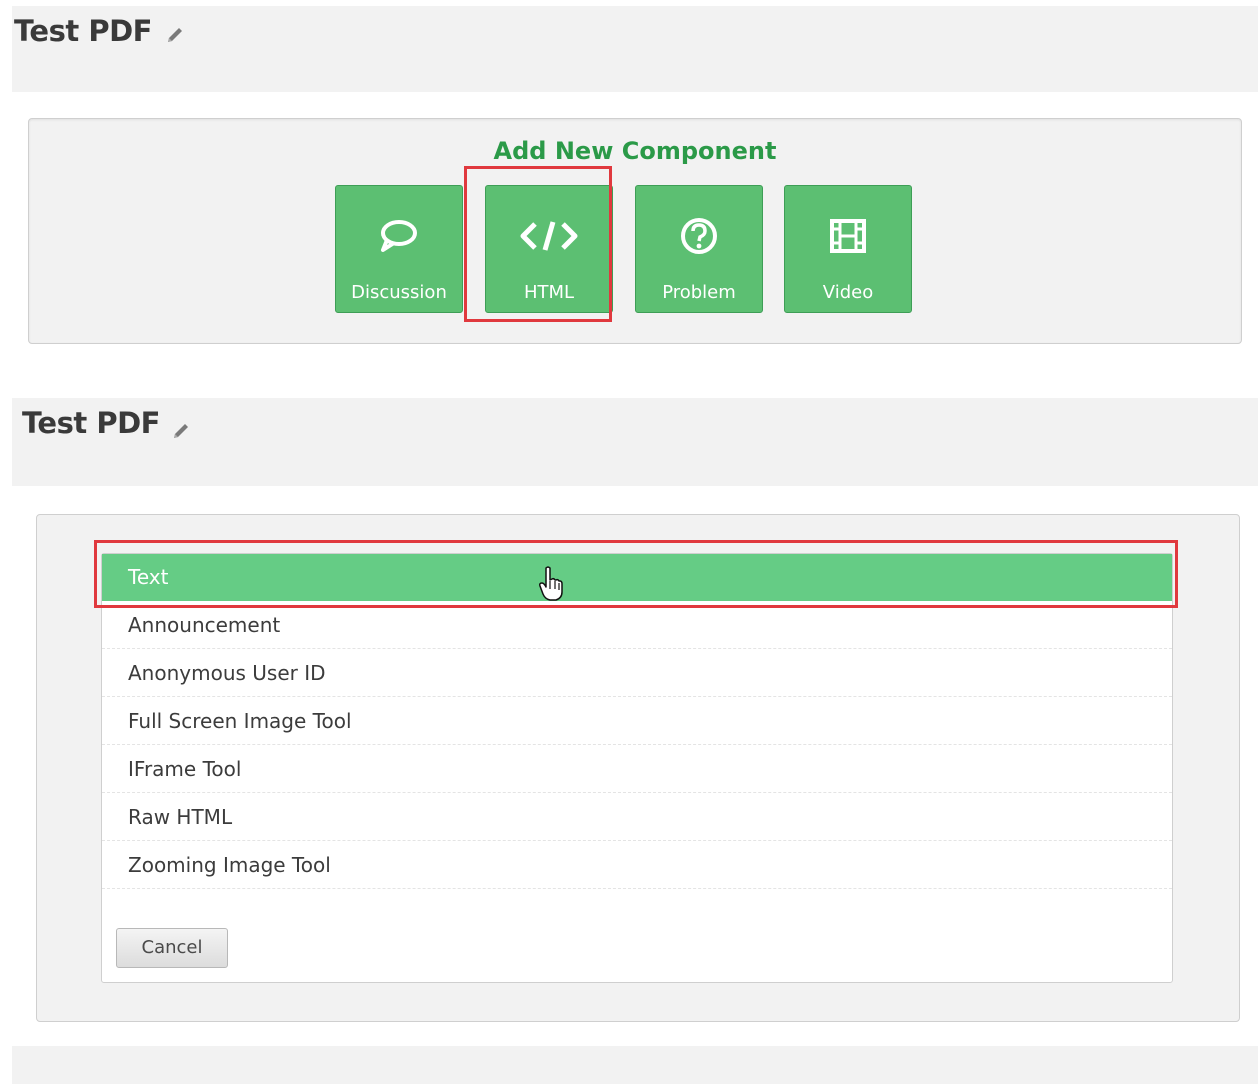  I want to click on problem-label: Problem, so click(699, 292).